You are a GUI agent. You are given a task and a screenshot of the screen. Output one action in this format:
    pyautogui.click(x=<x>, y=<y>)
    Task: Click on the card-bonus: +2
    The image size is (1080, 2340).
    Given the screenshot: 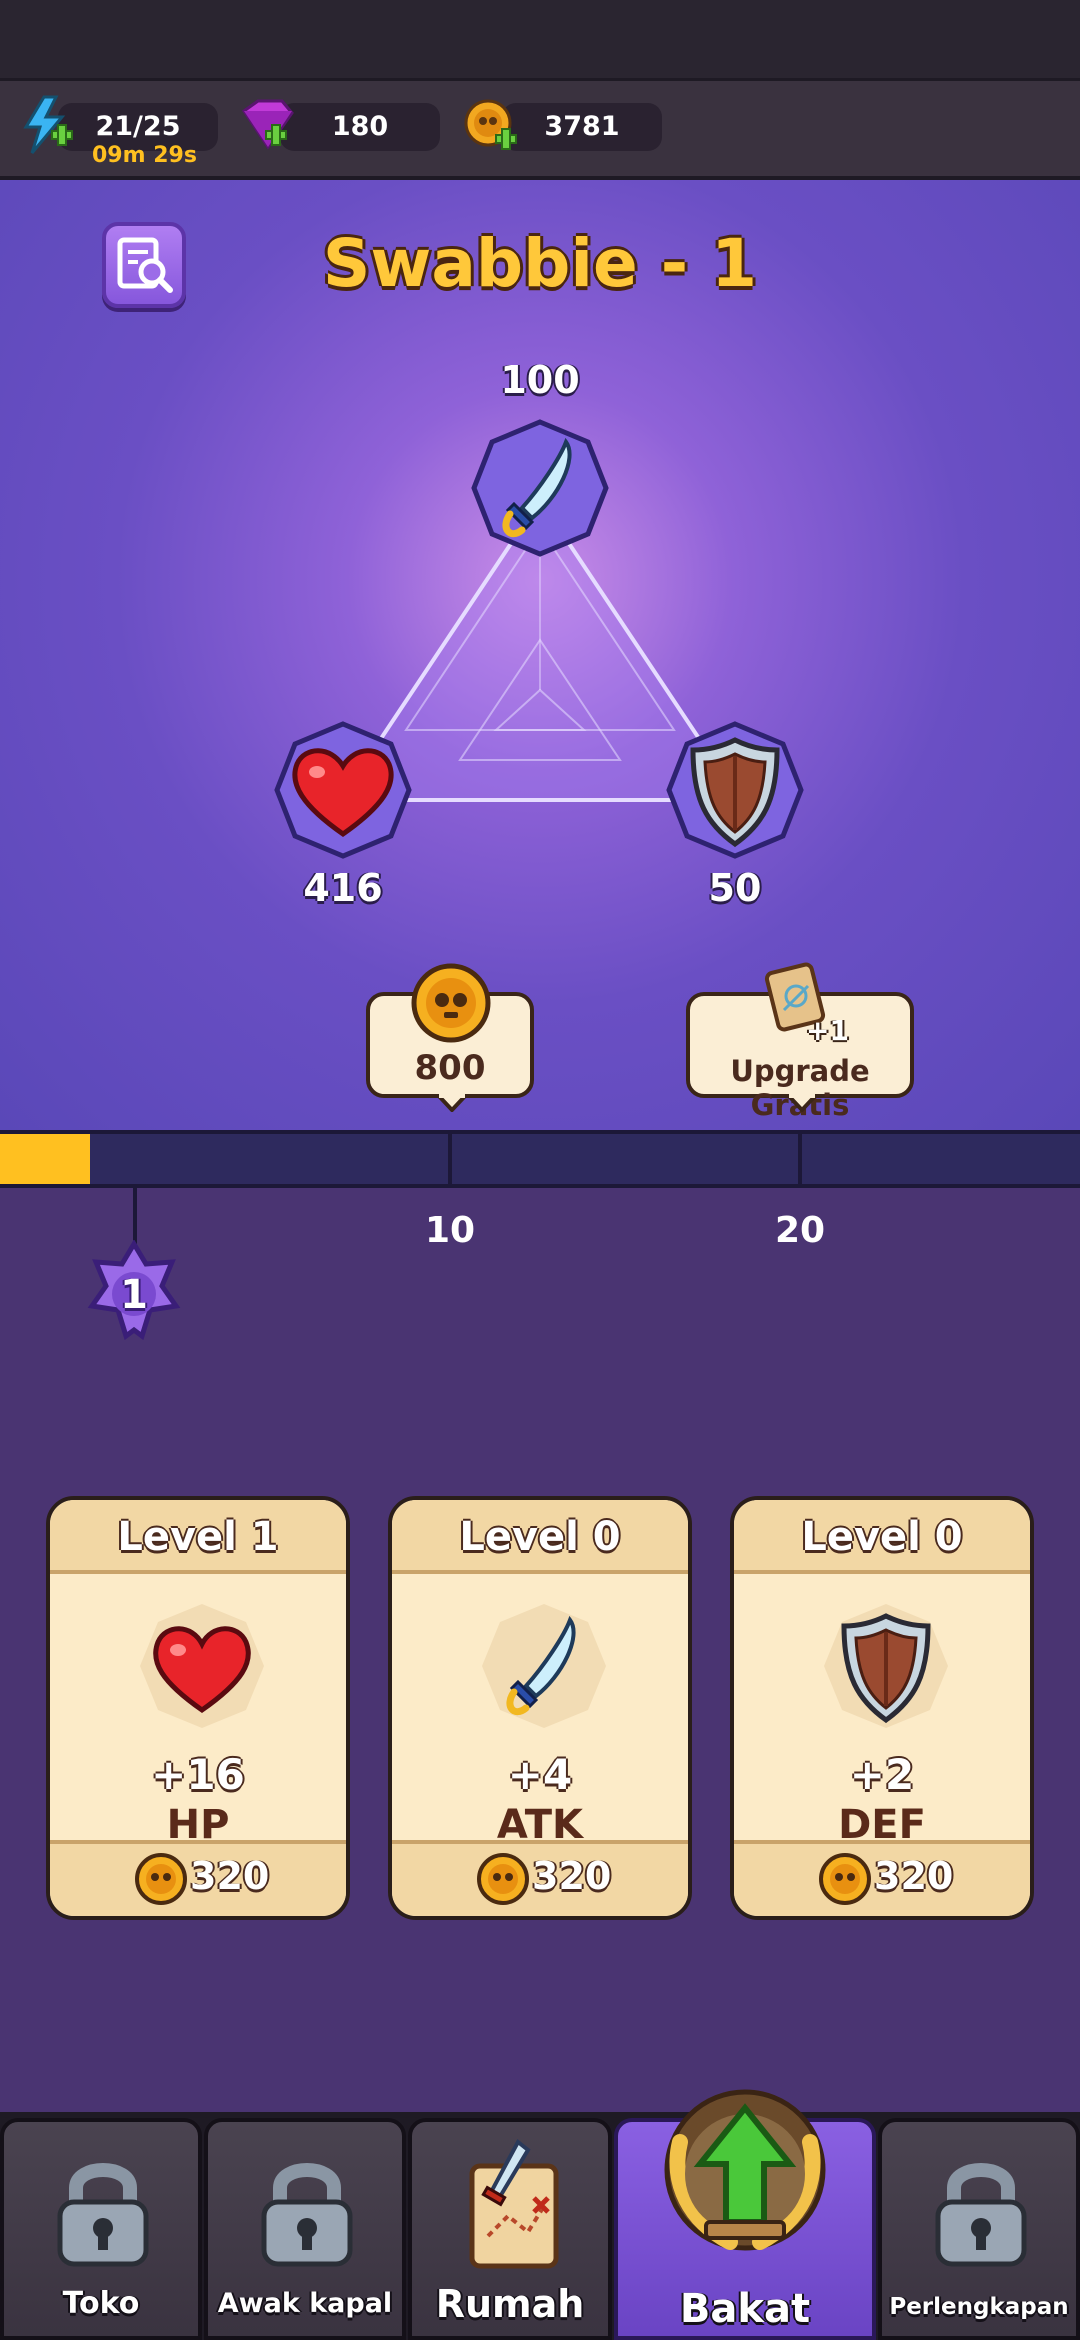 What is the action you would take?
    pyautogui.click(x=882, y=1774)
    